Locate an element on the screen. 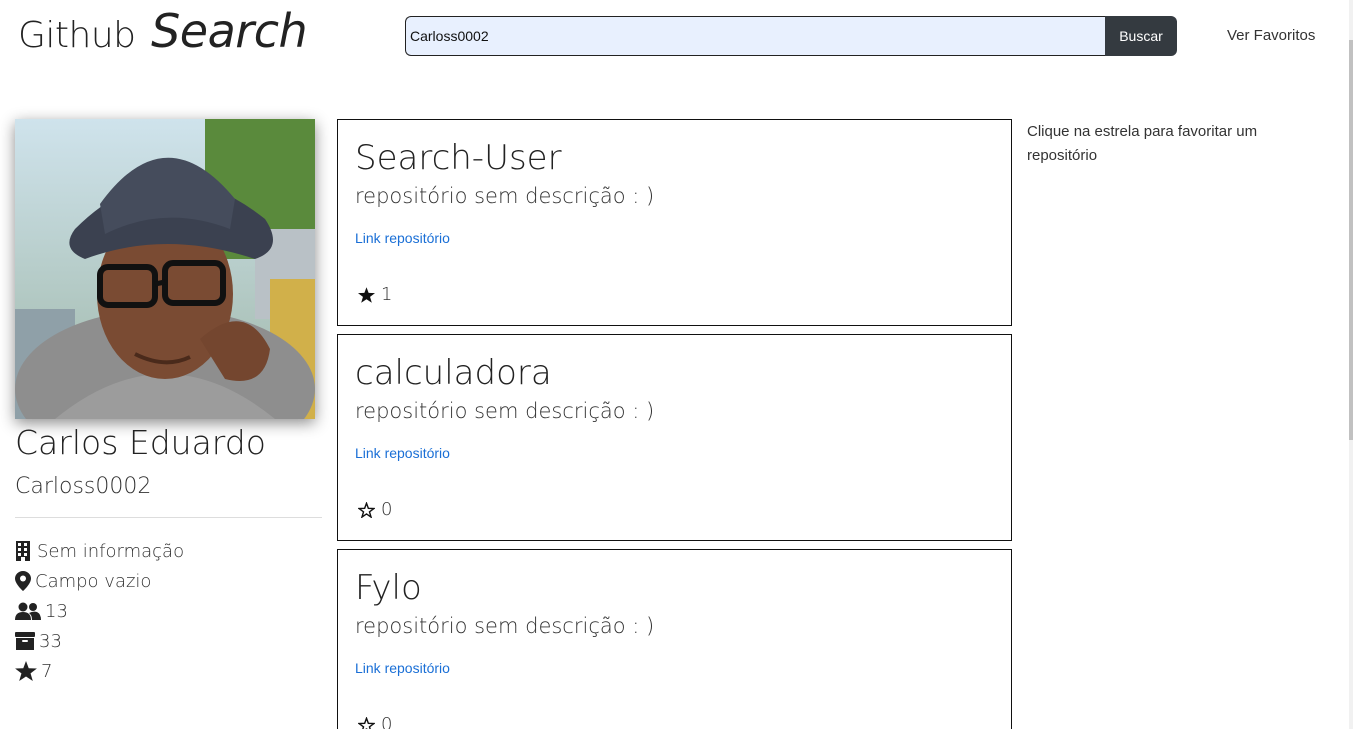 Image resolution: width=1353 pixels, height=729 pixels. profile-info: Sem informação Campo vazio 13 33 7 is located at coordinates (169, 611).